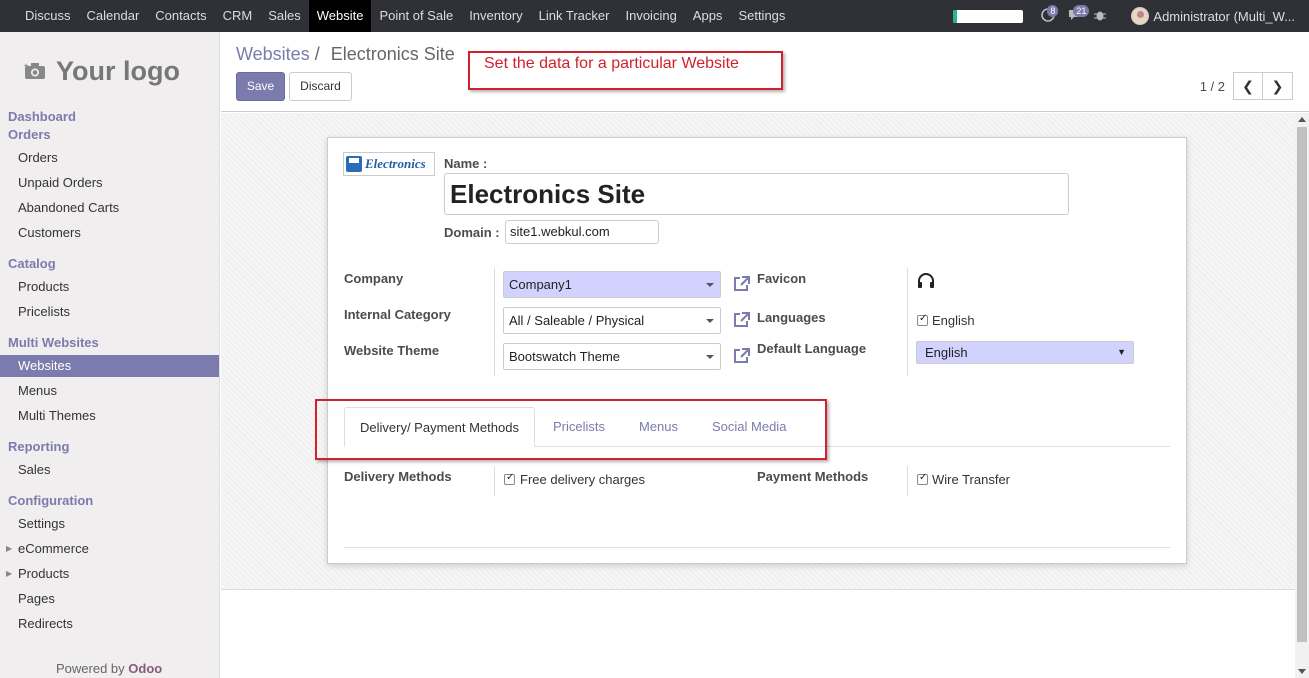 Image resolution: width=1309 pixels, height=678 pixels. What do you see at coordinates (39, 16) in the screenshot?
I see `menu-discuss: Discuss` at bounding box center [39, 16].